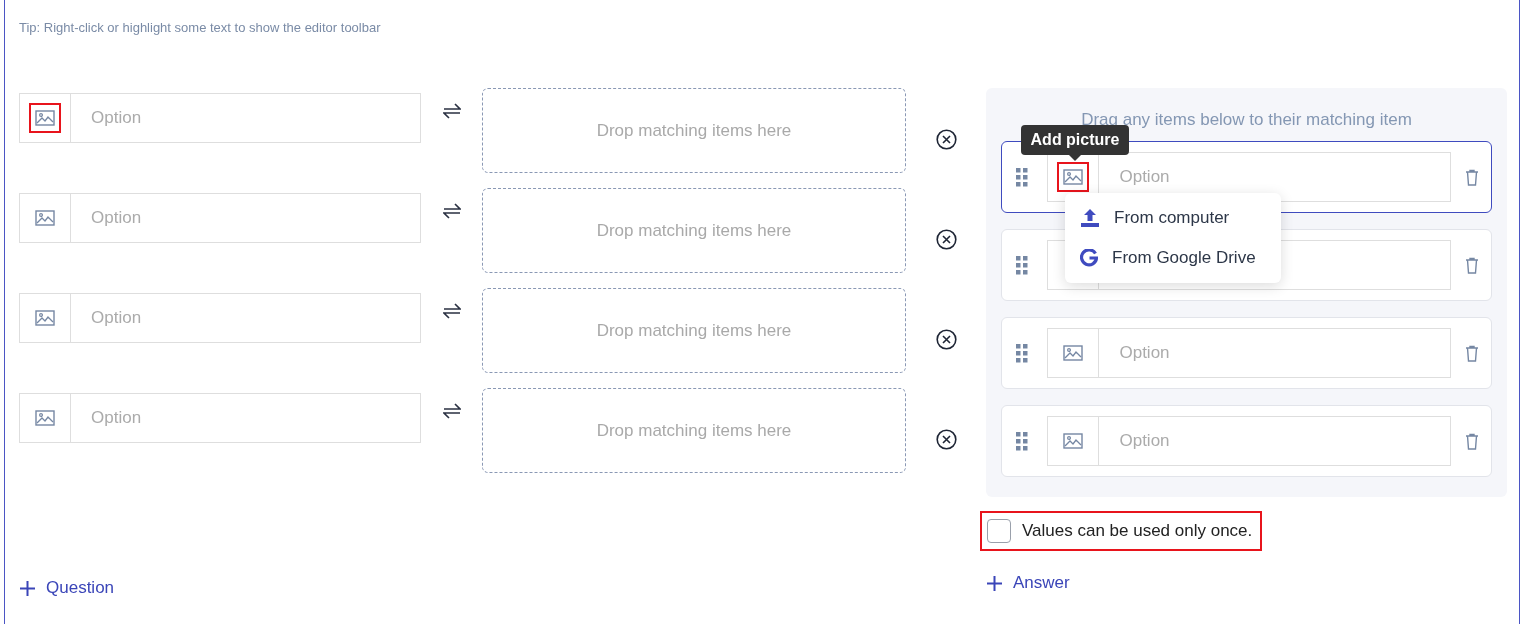 The height and width of the screenshot is (624, 1526). Describe the element at coordinates (1075, 143) in the screenshot. I see `tooltip: Add picture` at that location.